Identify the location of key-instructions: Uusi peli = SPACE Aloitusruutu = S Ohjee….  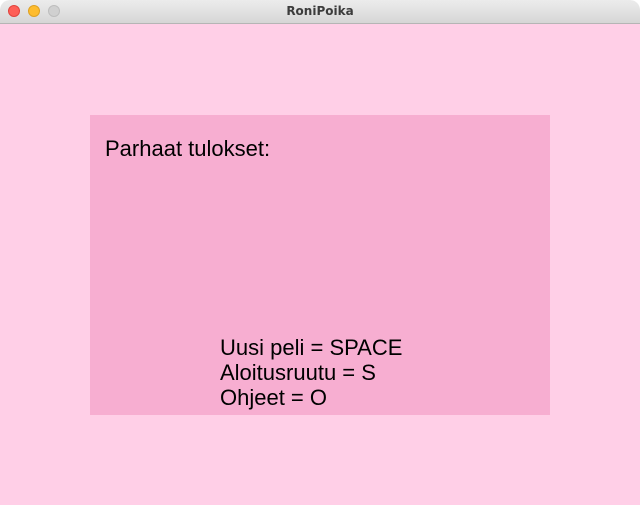
(311, 372).